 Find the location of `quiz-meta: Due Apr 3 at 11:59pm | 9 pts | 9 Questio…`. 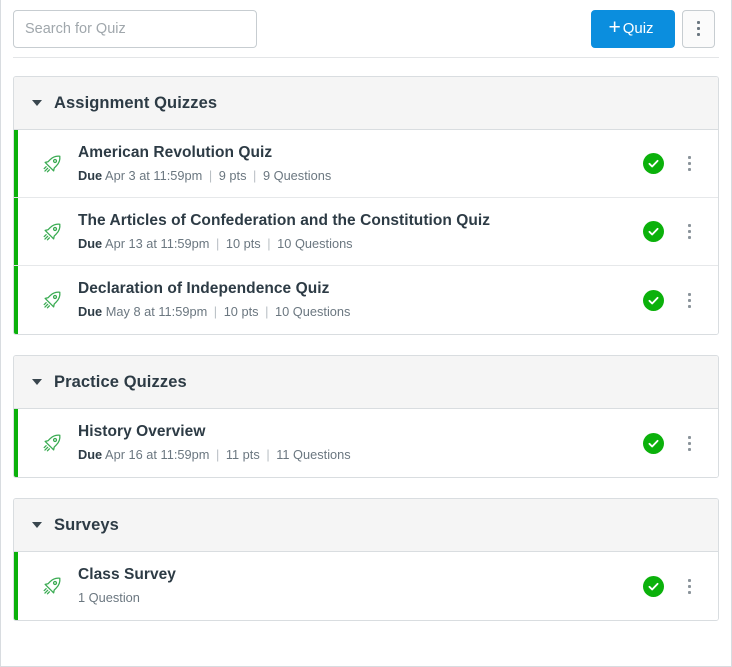

quiz-meta: Due Apr 3 at 11:59pm | 9 pts | 9 Questio… is located at coordinates (360, 176).